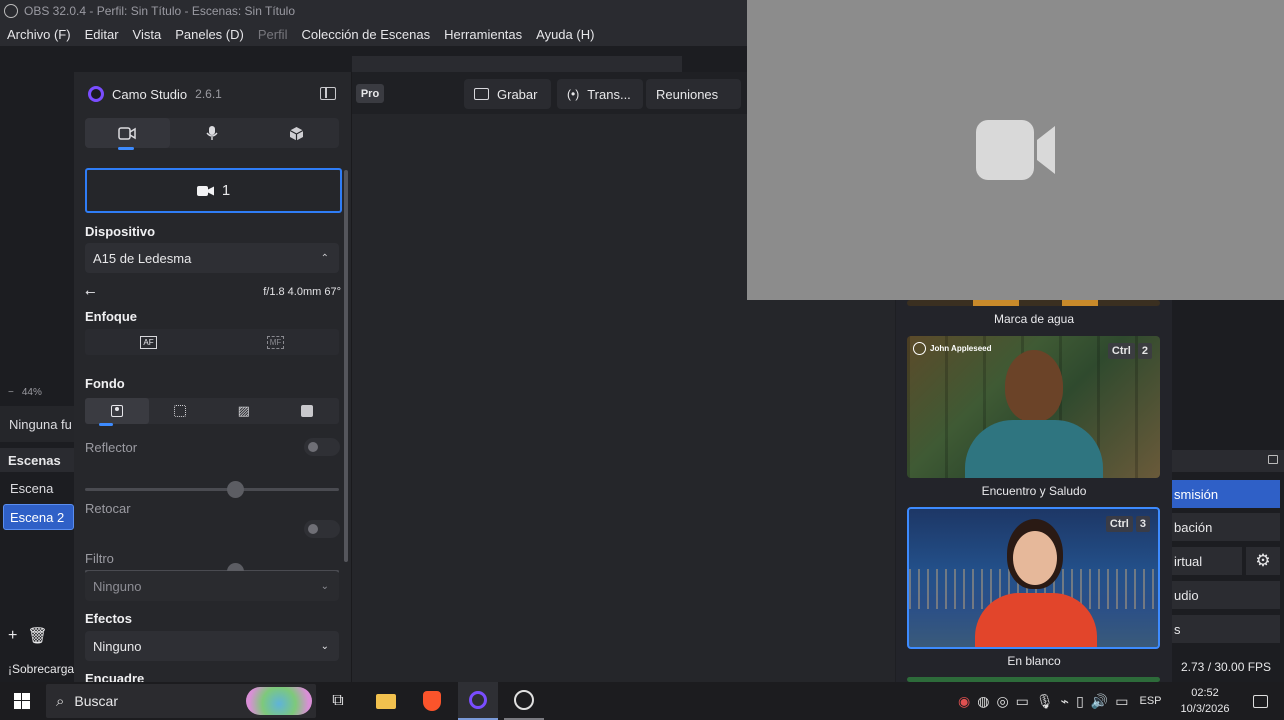 This screenshot has width=1284, height=720. Describe the element at coordinates (212, 646) in the screenshot. I see `effects-dropdown: Ninguno ⌄` at that location.